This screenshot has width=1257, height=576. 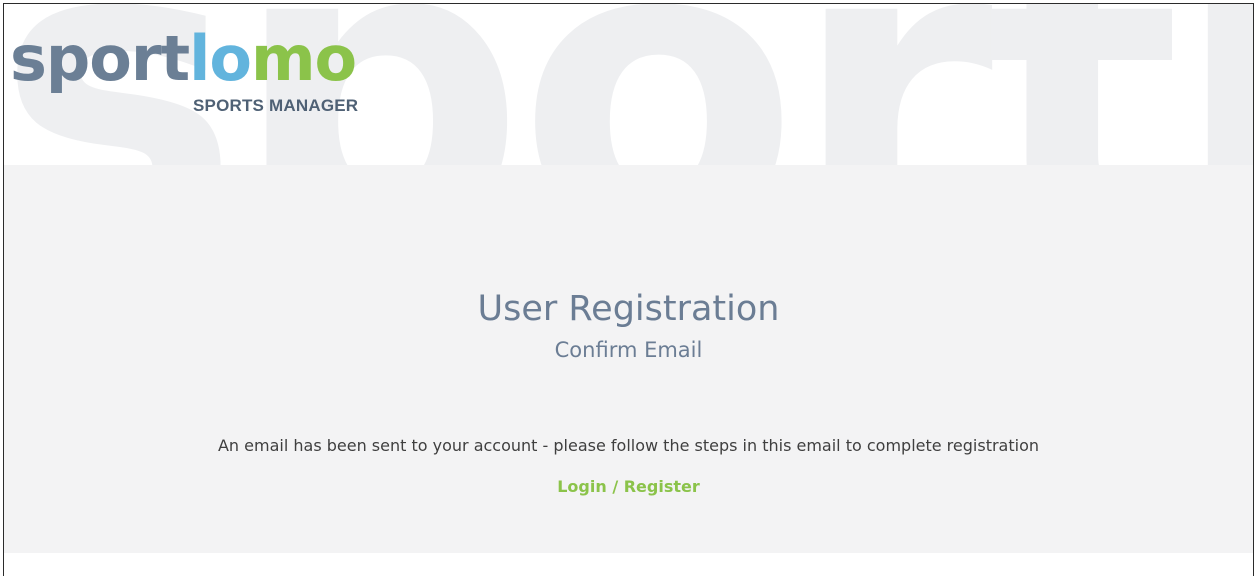 What do you see at coordinates (628, 309) in the screenshot?
I see `page-title: User Registration` at bounding box center [628, 309].